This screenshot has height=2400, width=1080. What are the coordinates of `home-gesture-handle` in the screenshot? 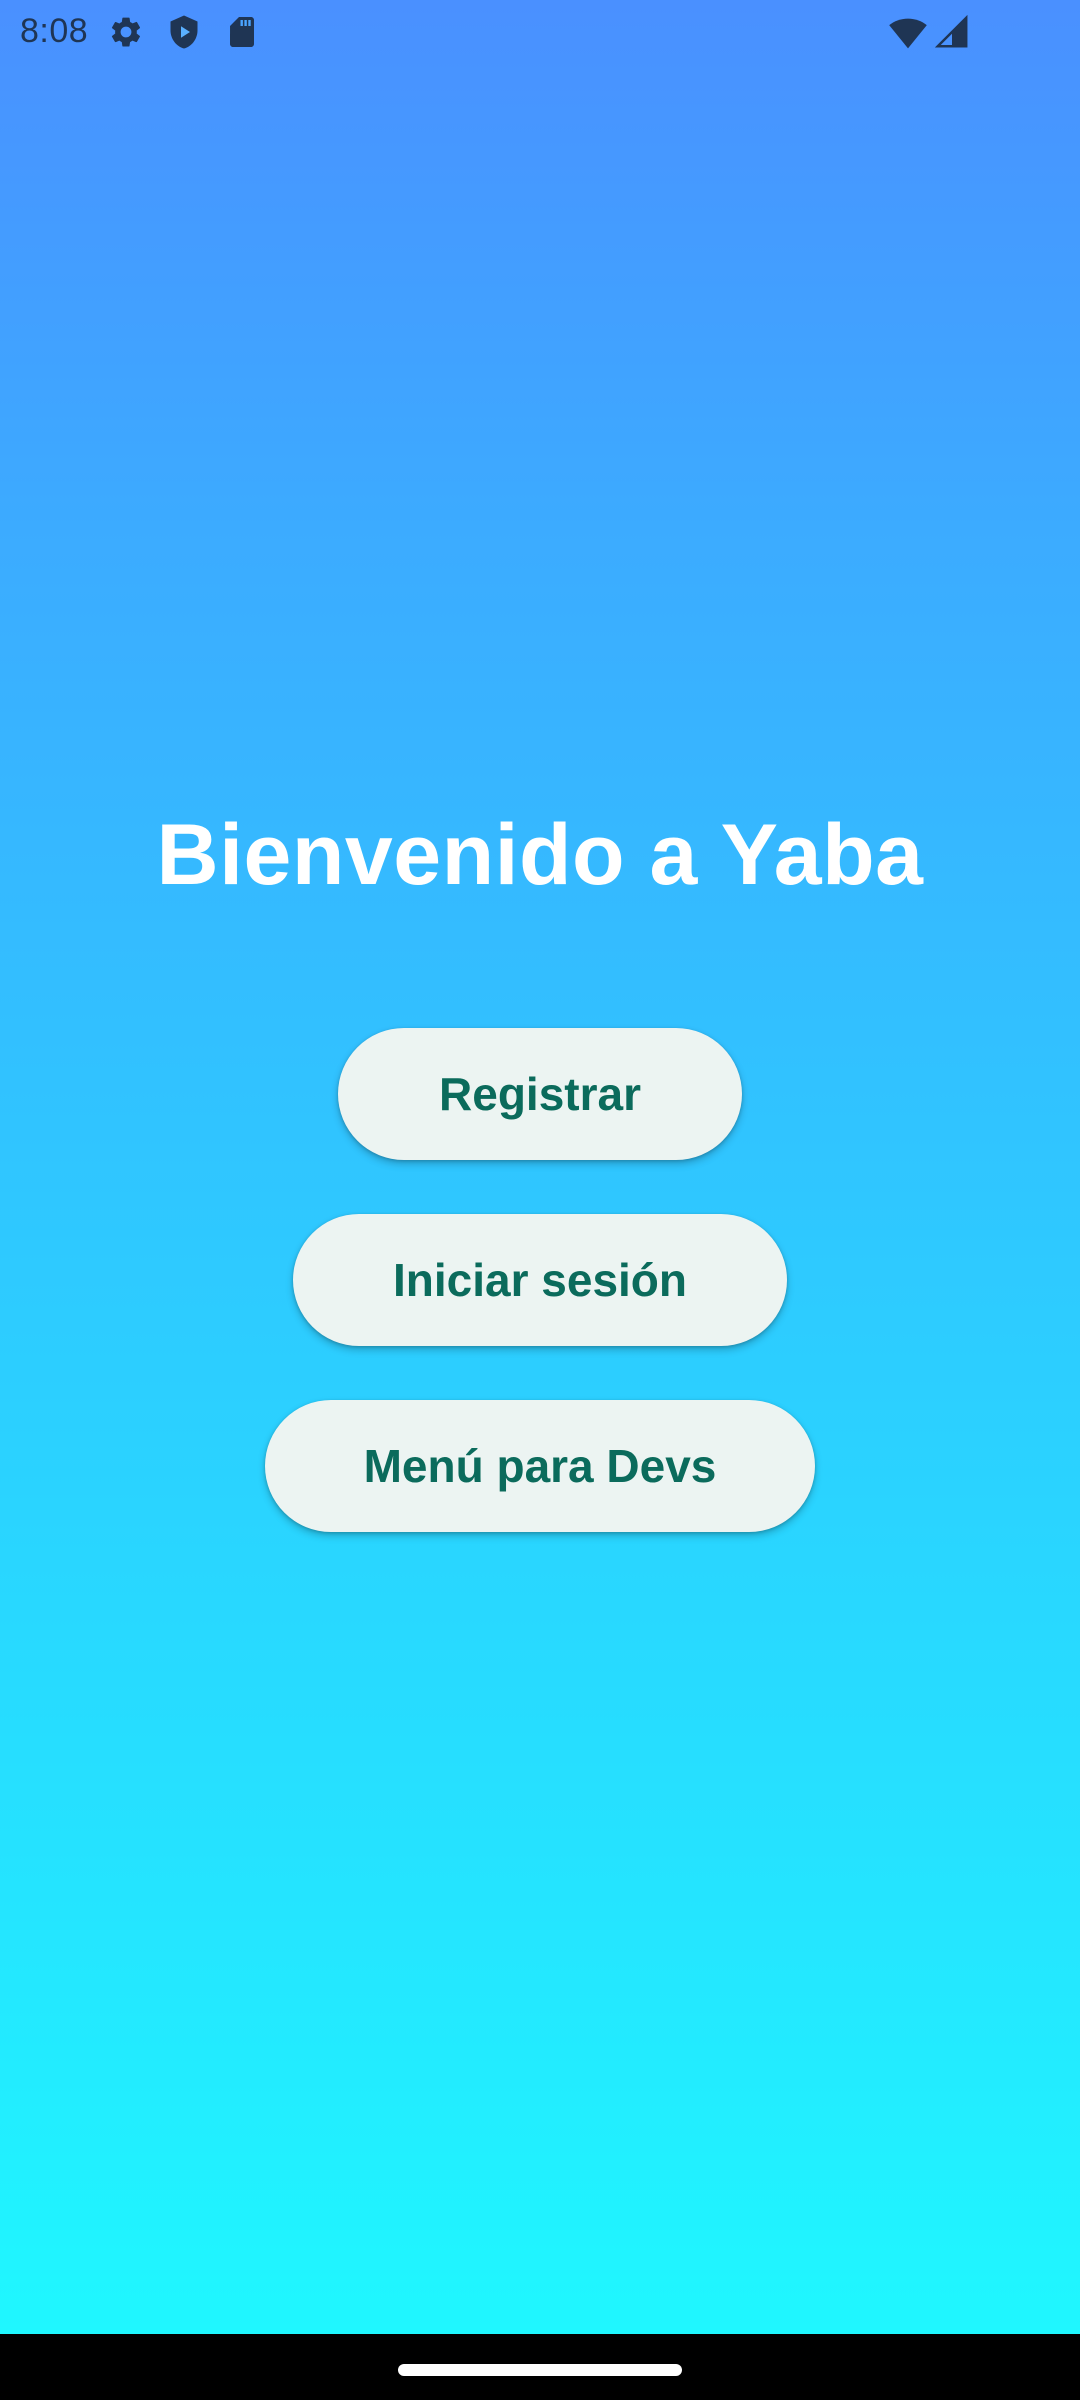 It's located at (540, 2370).